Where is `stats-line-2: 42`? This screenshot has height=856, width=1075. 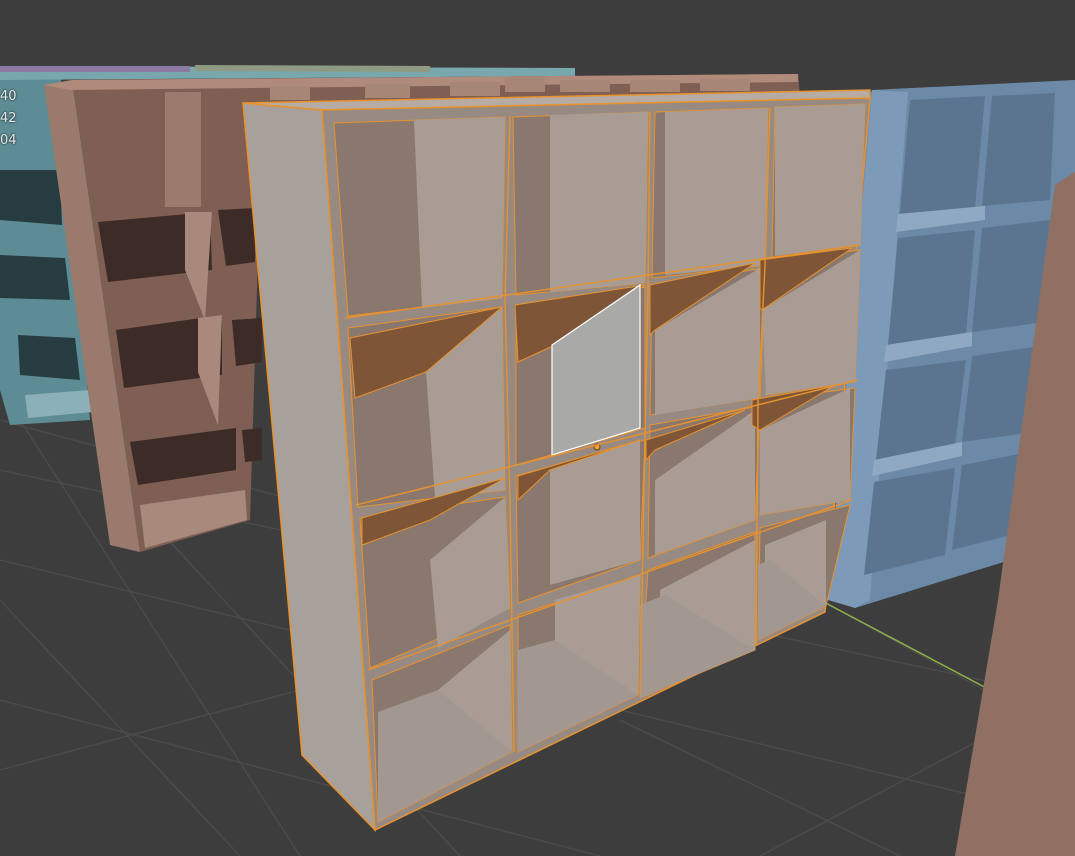
stats-line-2: 42 is located at coordinates (8, 118).